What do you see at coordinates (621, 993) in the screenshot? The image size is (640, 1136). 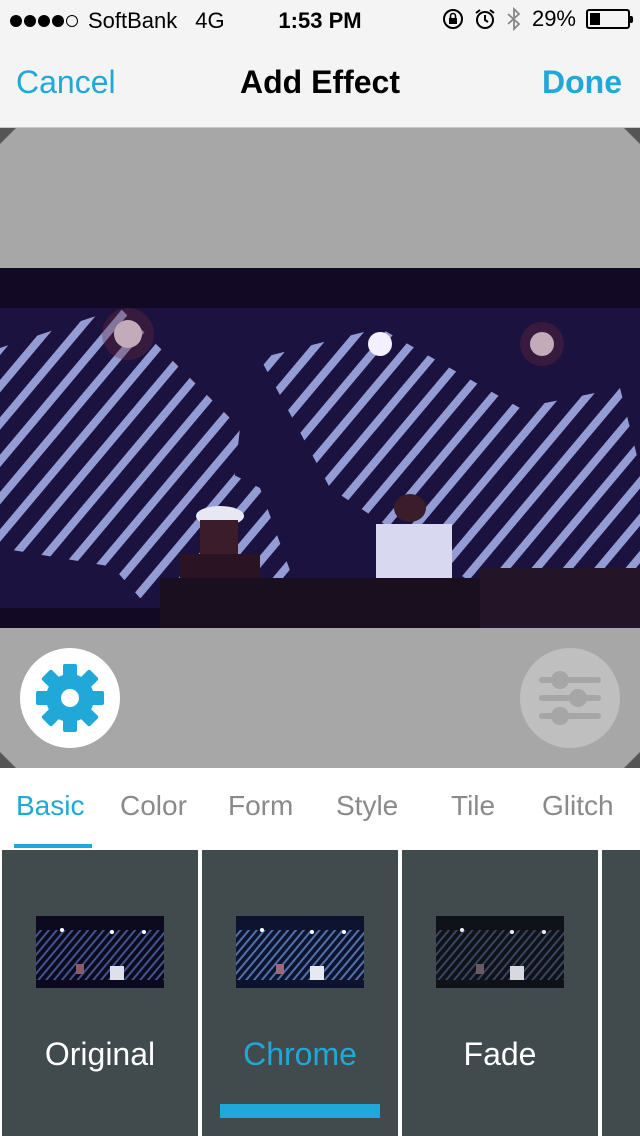 I see `filter-next-partial` at bounding box center [621, 993].